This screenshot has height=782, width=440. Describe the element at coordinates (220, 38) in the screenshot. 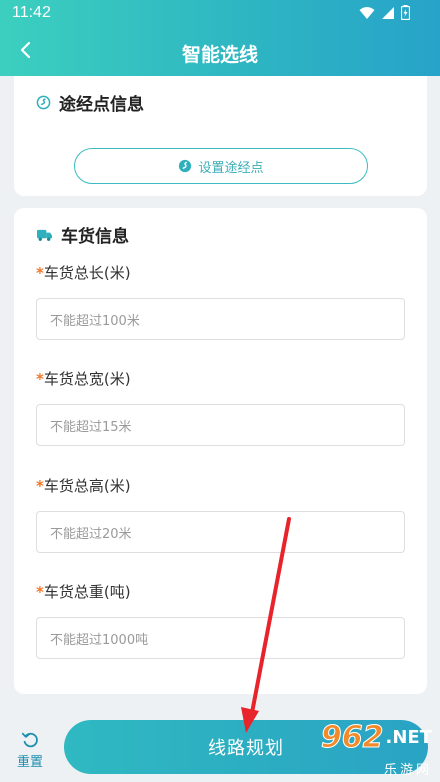

I see `app-header: 11:42 智能选线` at that location.